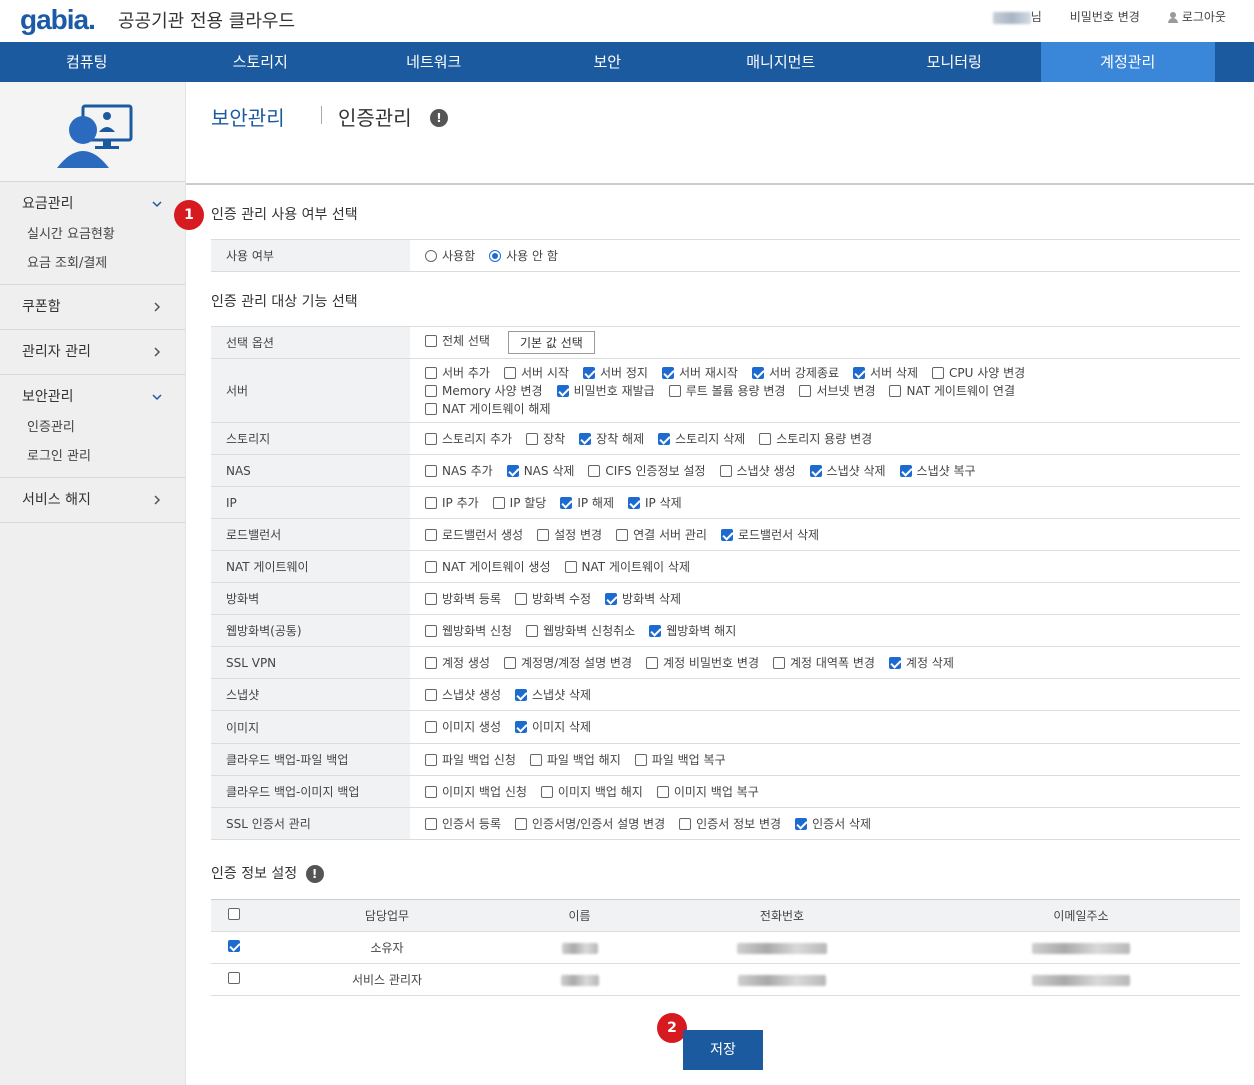 This screenshot has width=1254, height=1085. Describe the element at coordinates (590, 824) in the screenshot. I see `feature-checkbox: 인증서명/인증서 설명 변경` at that location.